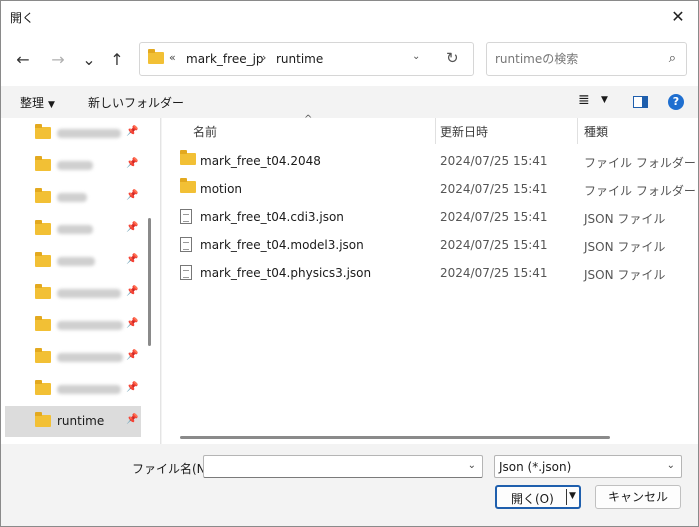 This screenshot has height=527, width=699. Describe the element at coordinates (81, 421) in the screenshot. I see `sidebar-item-label: runtime` at that location.